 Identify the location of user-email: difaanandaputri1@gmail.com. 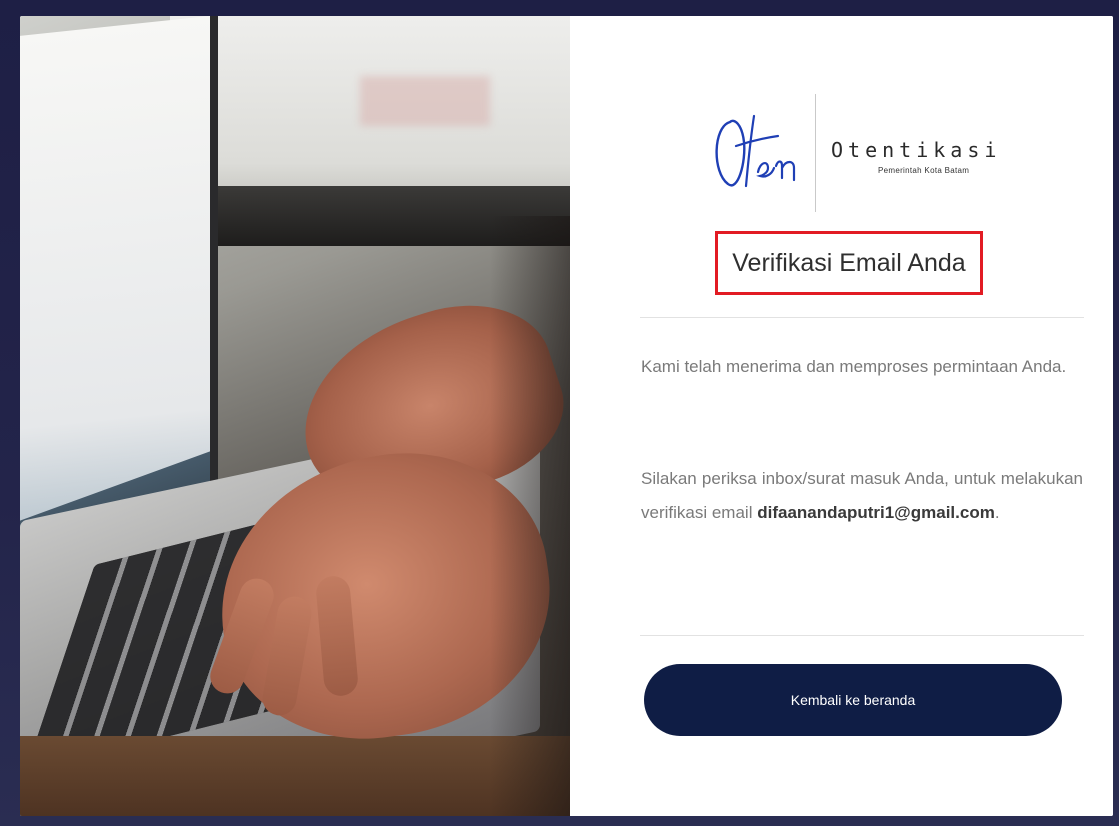
(876, 512).